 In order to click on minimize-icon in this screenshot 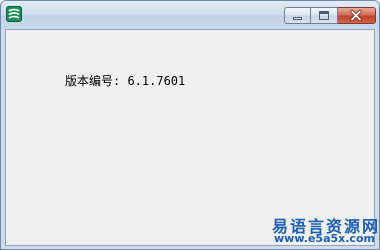, I will do `click(297, 18)`.